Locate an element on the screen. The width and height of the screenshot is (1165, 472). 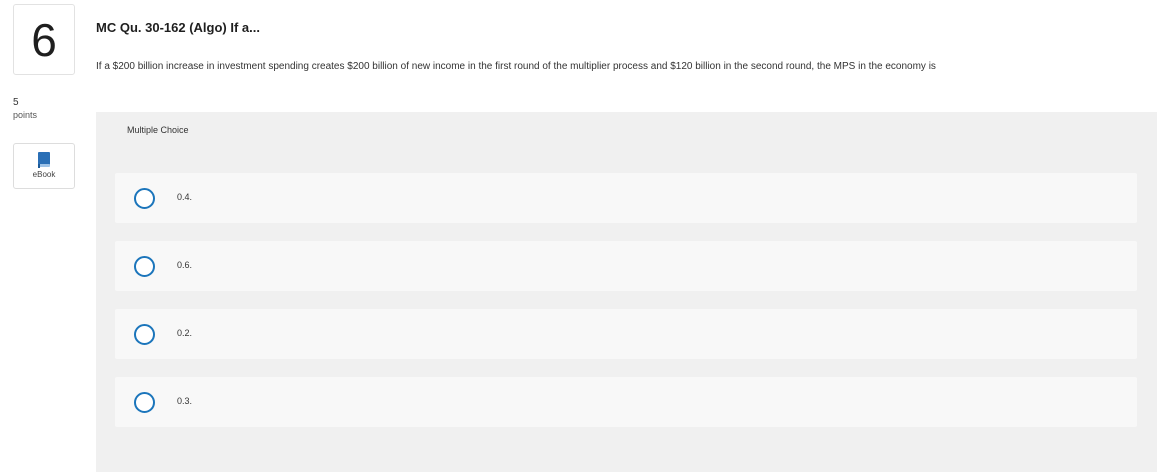
choice-option-3: 0.2. is located at coordinates (626, 334).